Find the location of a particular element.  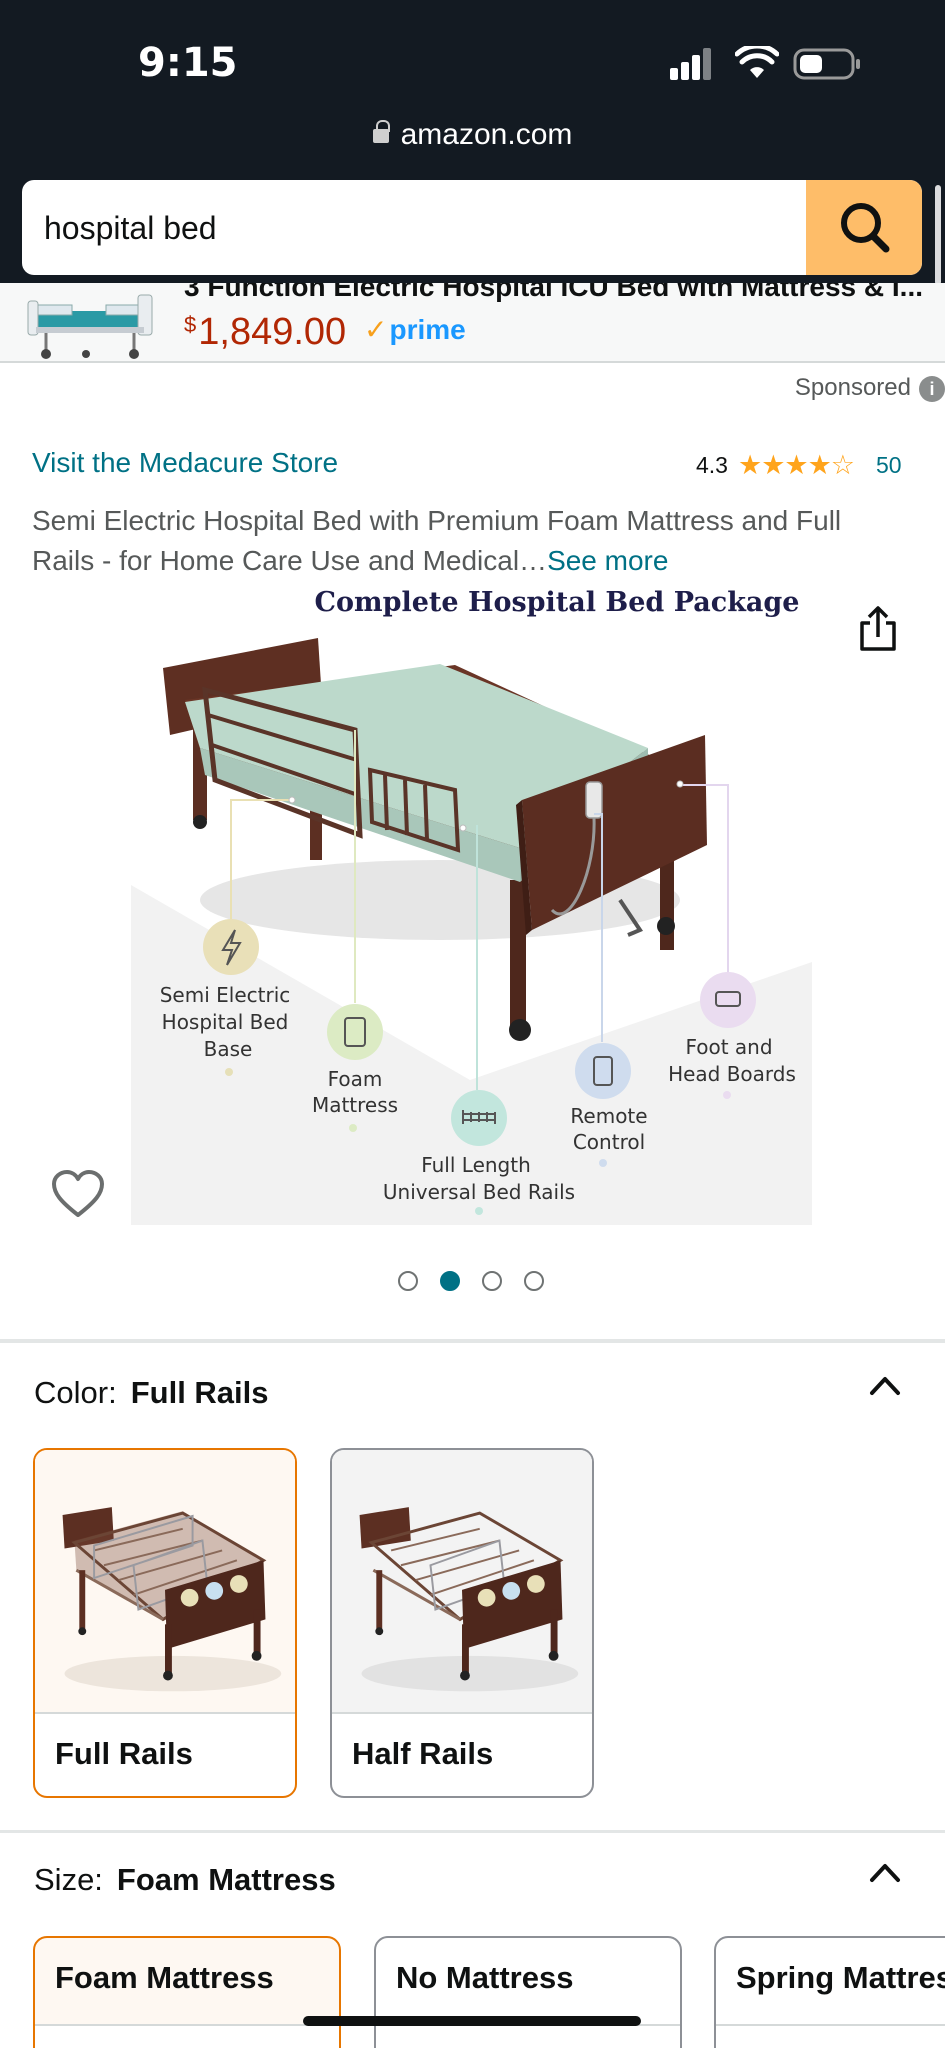

product-rating: 4.3 ★★★★☆ 50 is located at coordinates (799, 465).